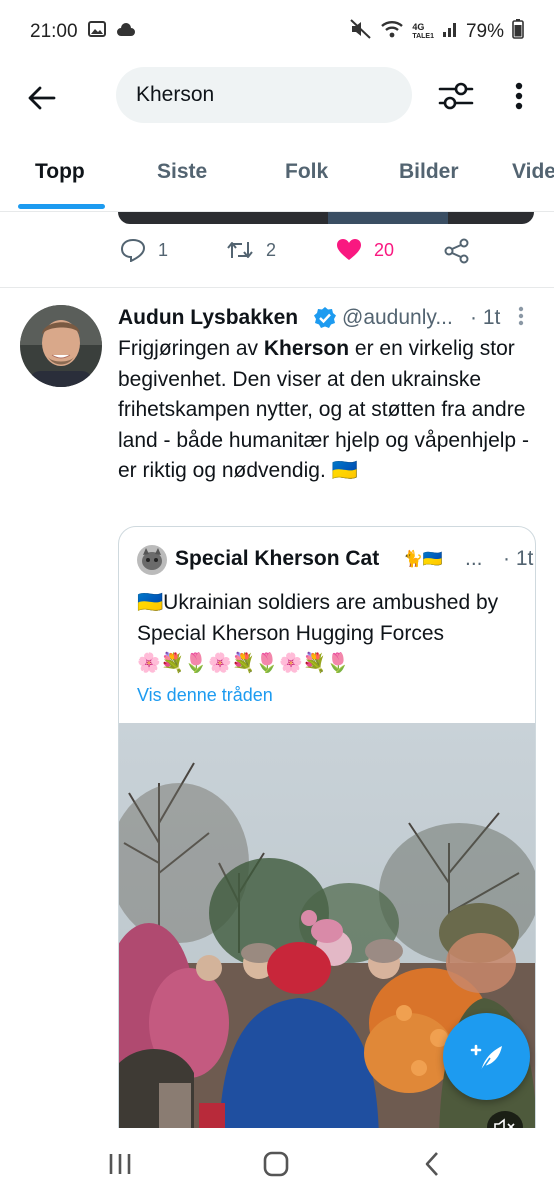  I want to click on battery-icon, so click(518, 32).